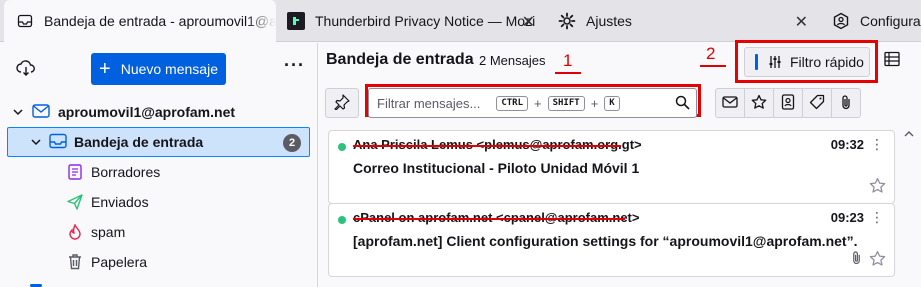  I want to click on drafts-icon, so click(75, 173).